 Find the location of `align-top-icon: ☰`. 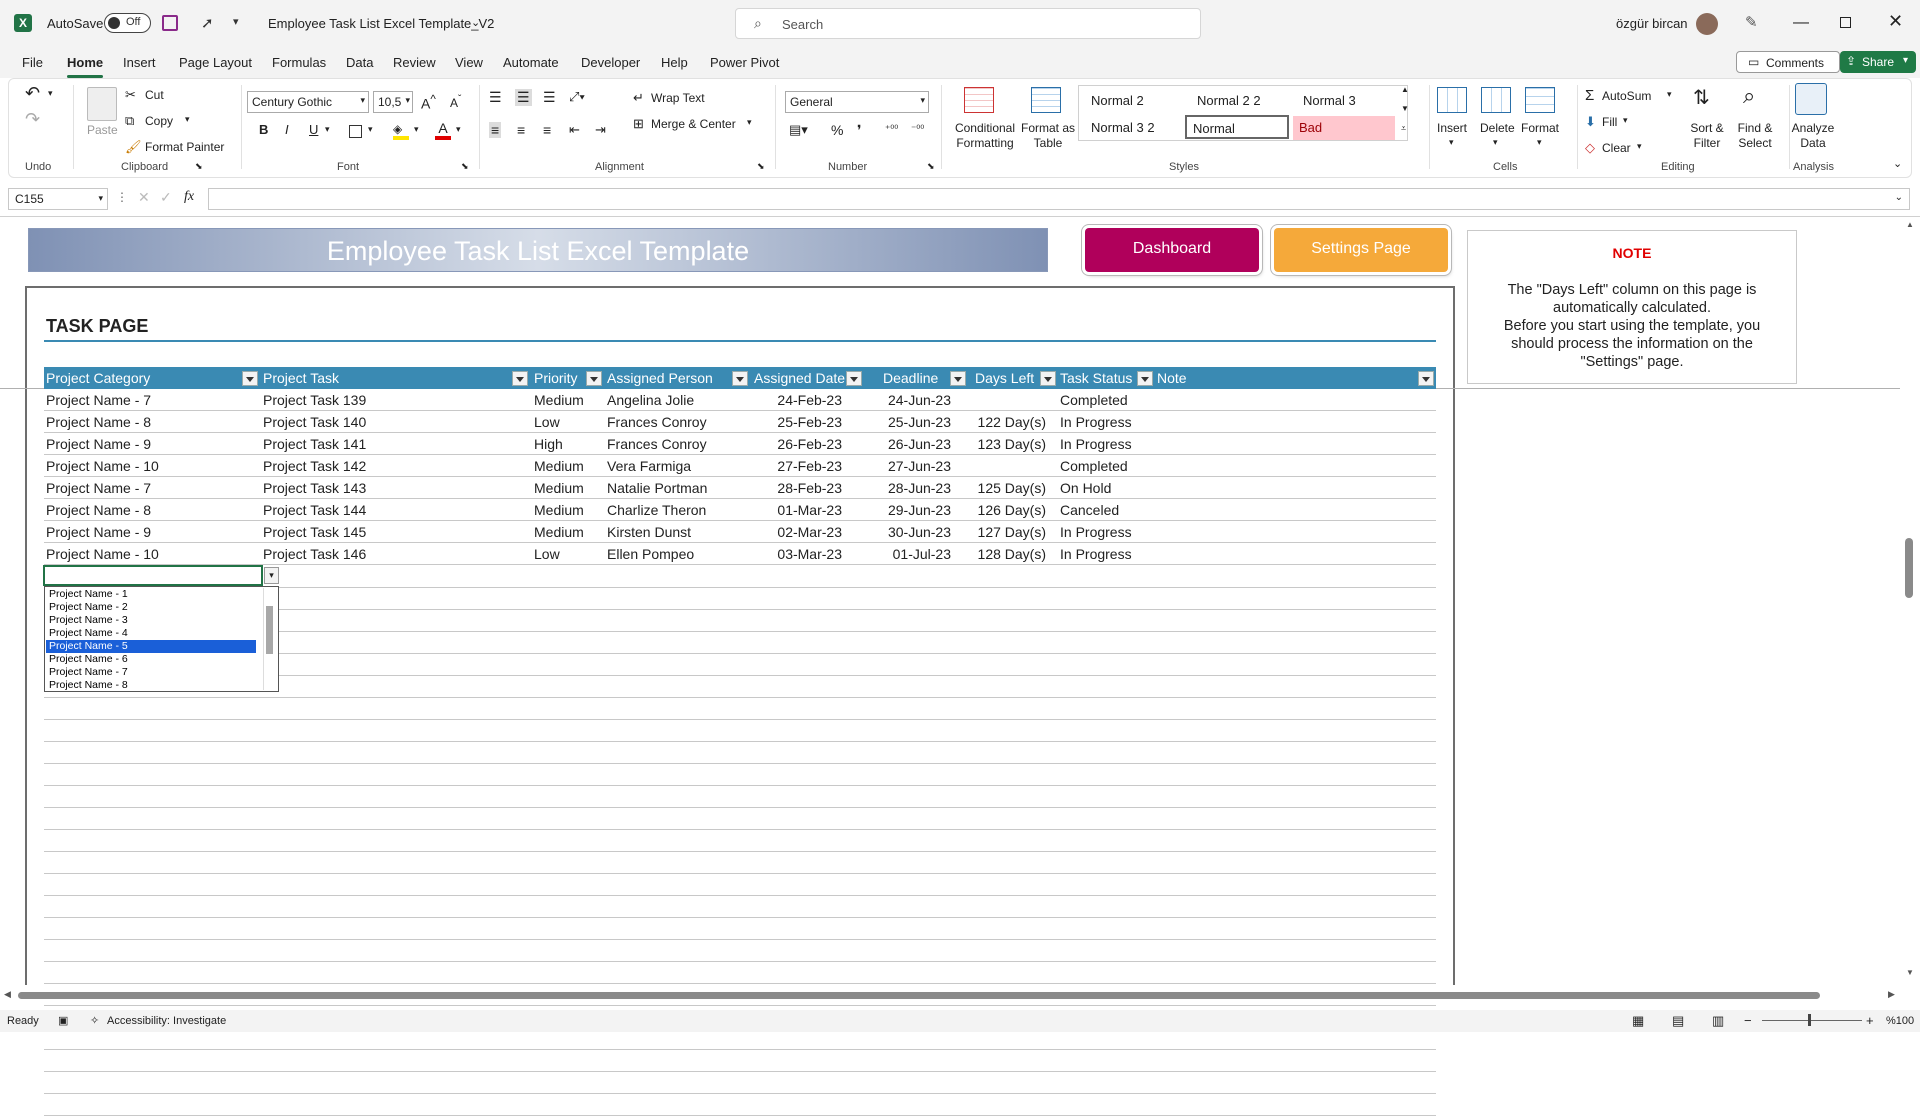

align-top-icon: ☰ is located at coordinates (495, 97).